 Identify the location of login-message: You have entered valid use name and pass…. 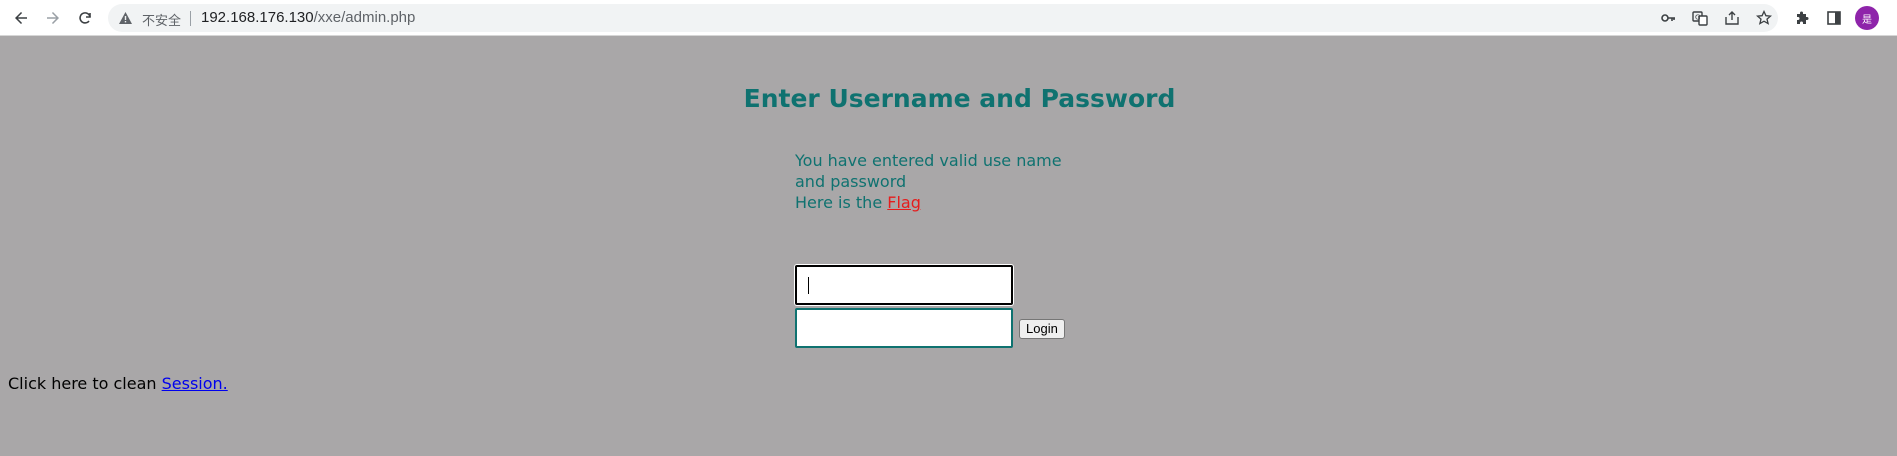
(945, 181).